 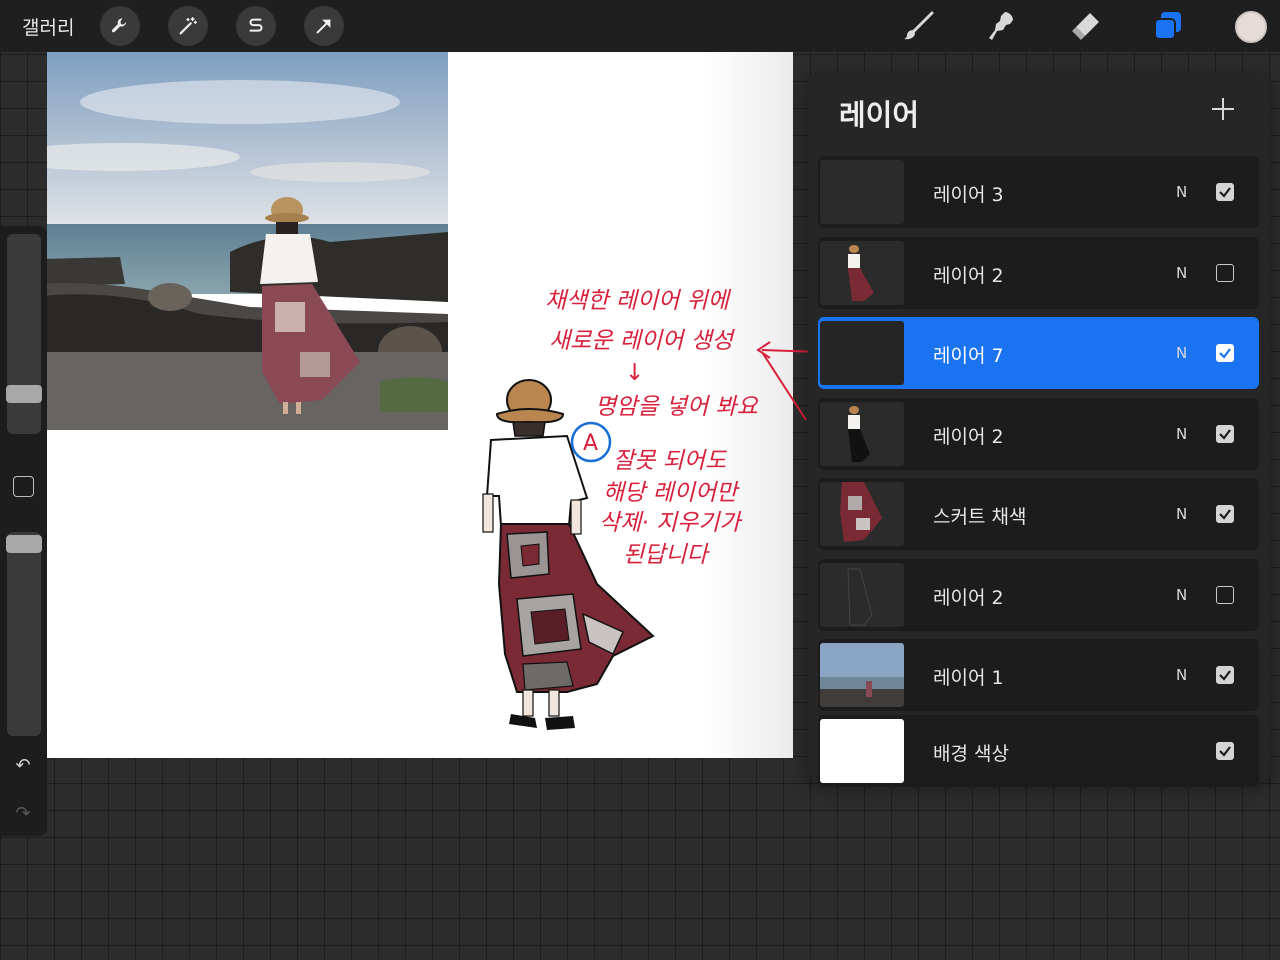 What do you see at coordinates (1038, 675) in the screenshot?
I see `layer-row: 레이어 1 N` at bounding box center [1038, 675].